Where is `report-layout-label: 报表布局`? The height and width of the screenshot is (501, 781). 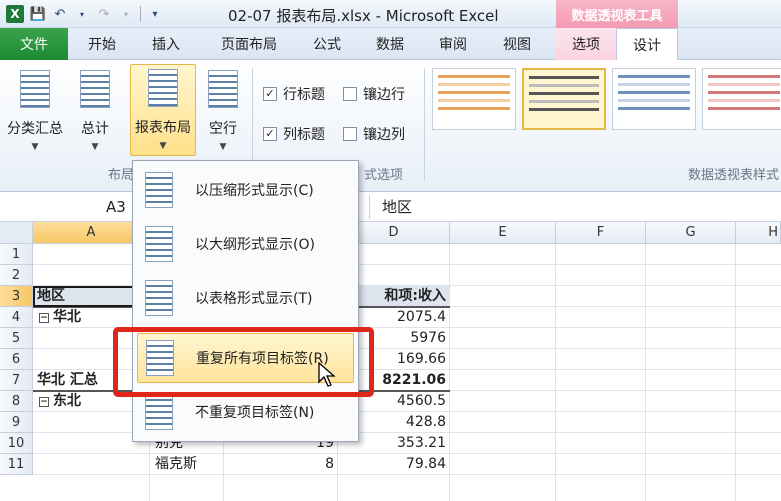 report-layout-label: 报表布局 is located at coordinates (163, 128).